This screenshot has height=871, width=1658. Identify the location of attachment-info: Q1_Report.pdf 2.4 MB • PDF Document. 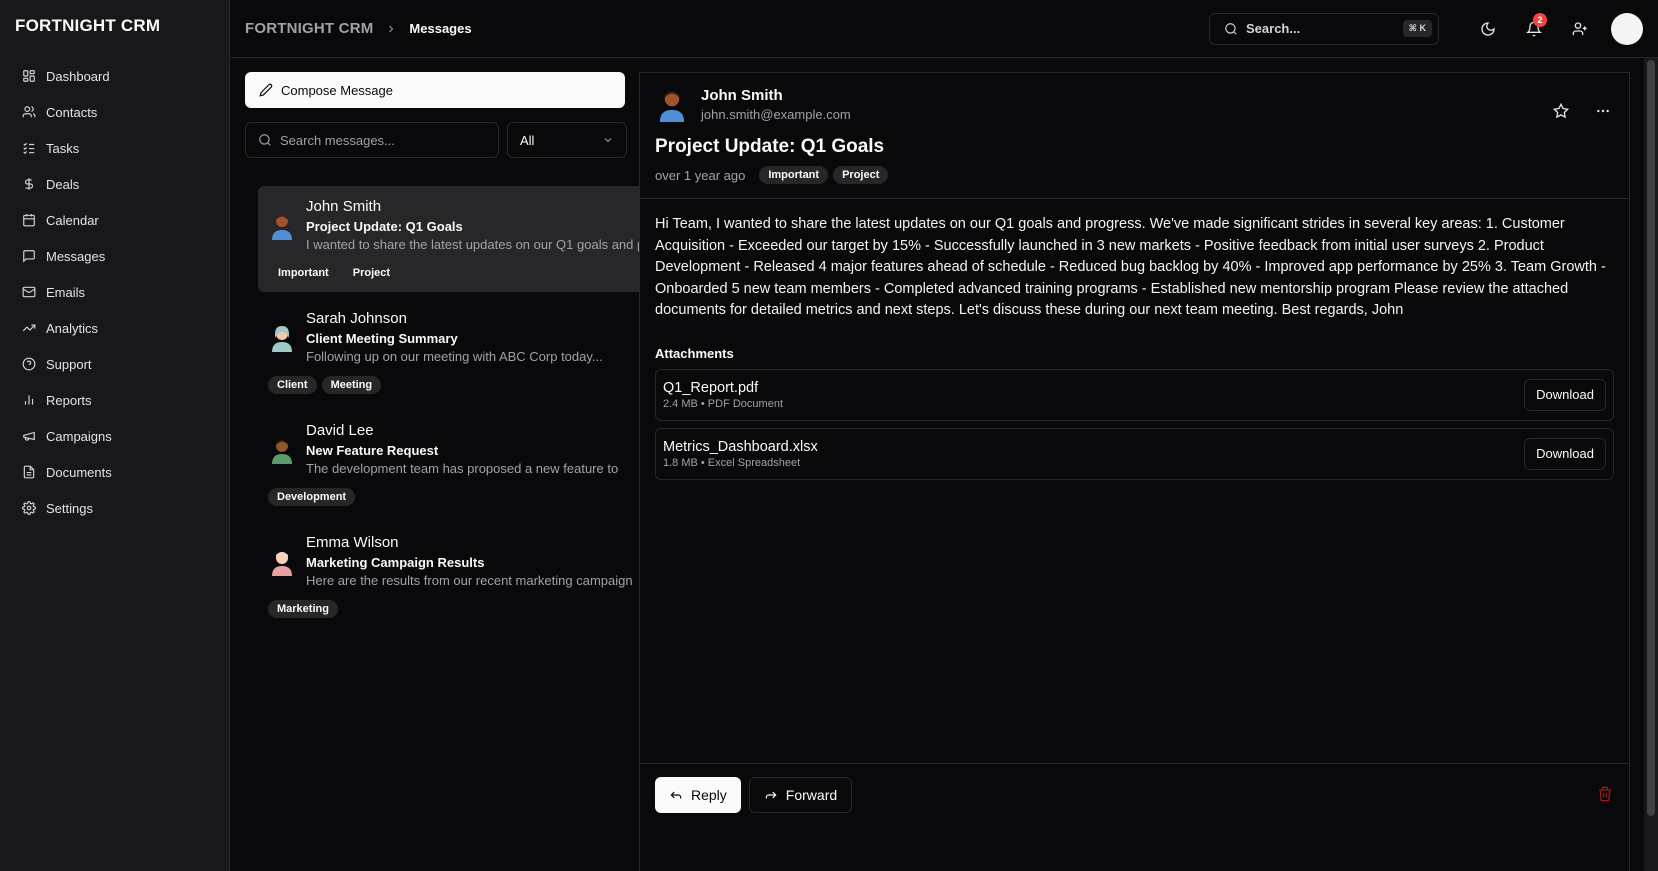
(723, 395).